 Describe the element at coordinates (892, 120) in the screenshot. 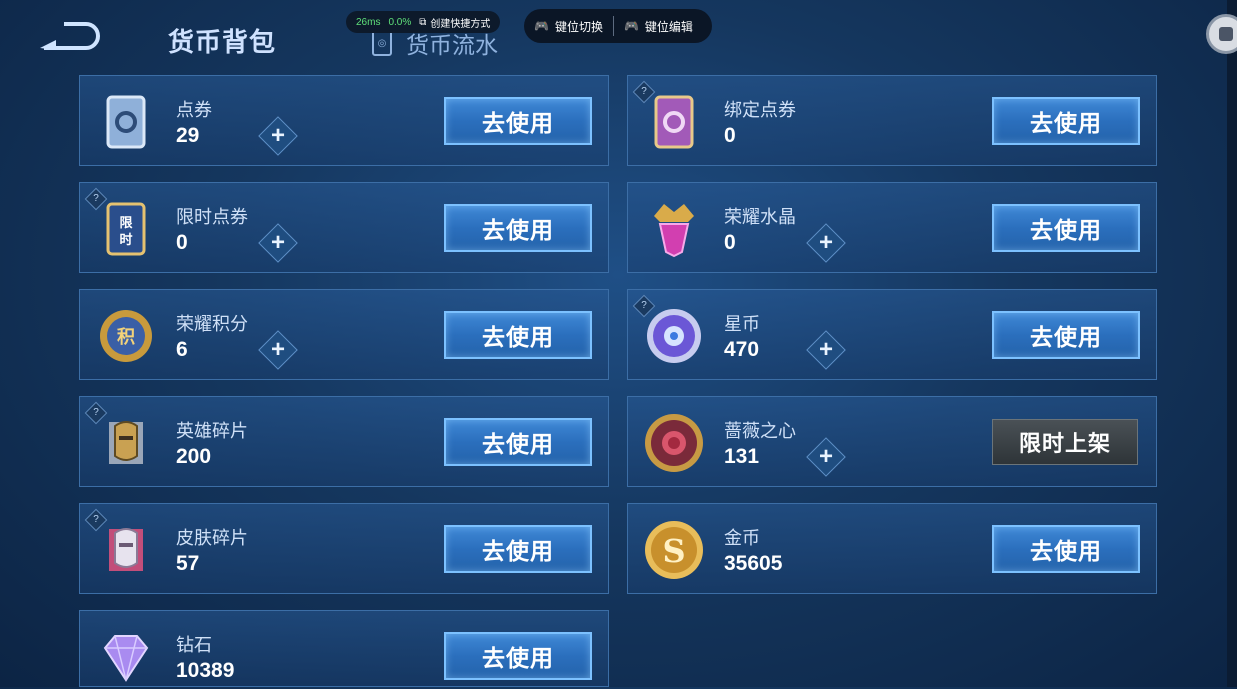

I see `currency-card-bound-voucher: ? 绑定点券 0 去使用` at that location.